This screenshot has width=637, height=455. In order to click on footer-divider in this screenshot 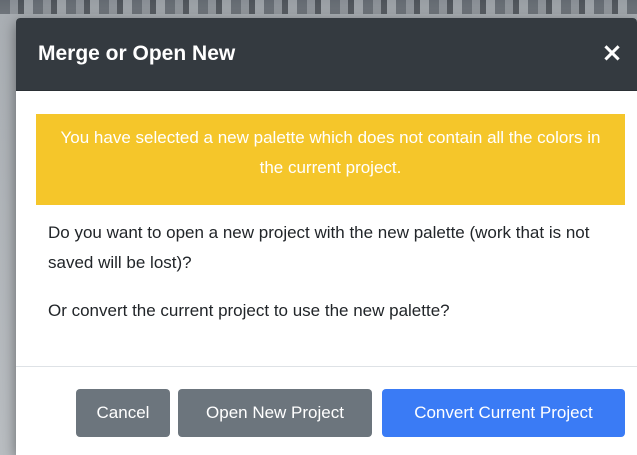, I will do `click(326, 366)`.